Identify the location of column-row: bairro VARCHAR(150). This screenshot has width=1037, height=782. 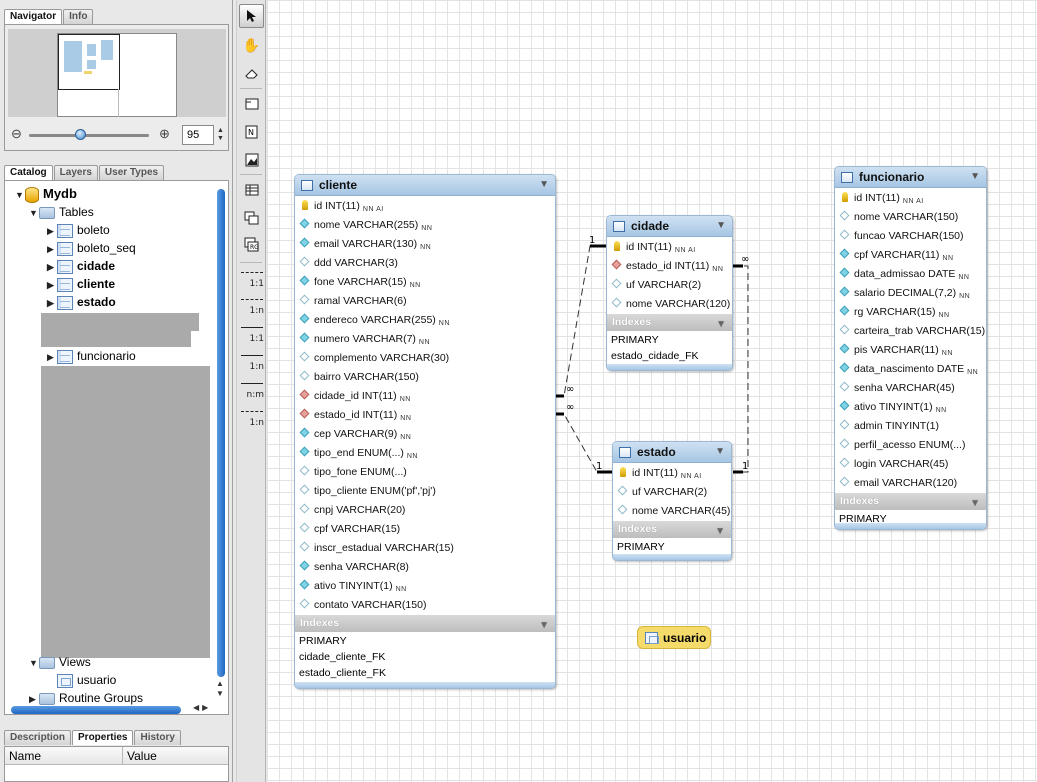
(425, 377).